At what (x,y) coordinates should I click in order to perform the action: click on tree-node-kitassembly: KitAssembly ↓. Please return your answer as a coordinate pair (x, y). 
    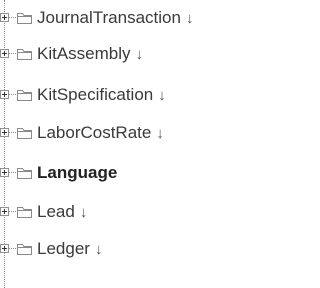
    Looking at the image, I should click on (139, 55).